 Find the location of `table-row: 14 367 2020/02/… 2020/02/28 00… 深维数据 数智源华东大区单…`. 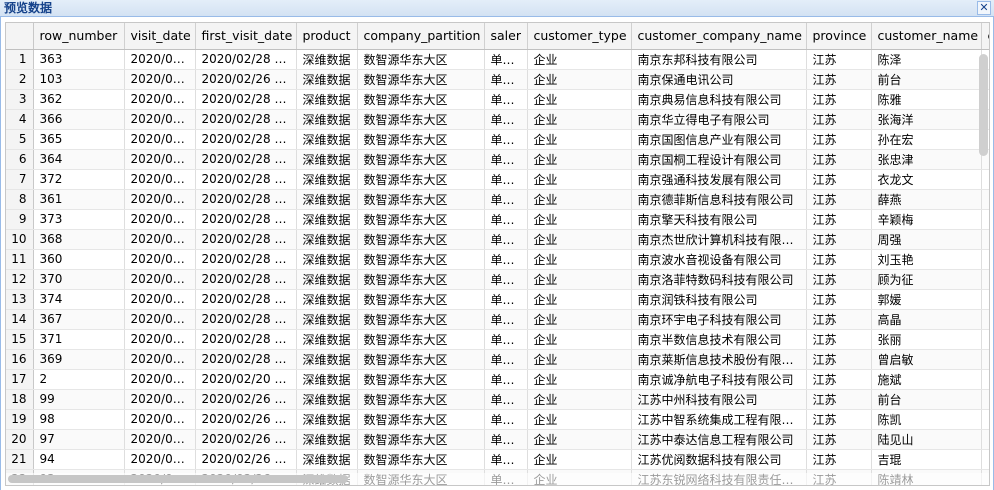

table-row: 14 367 2020/02/… 2020/02/28 00… 深维数据 数智源华东大区单… is located at coordinates (497, 319).